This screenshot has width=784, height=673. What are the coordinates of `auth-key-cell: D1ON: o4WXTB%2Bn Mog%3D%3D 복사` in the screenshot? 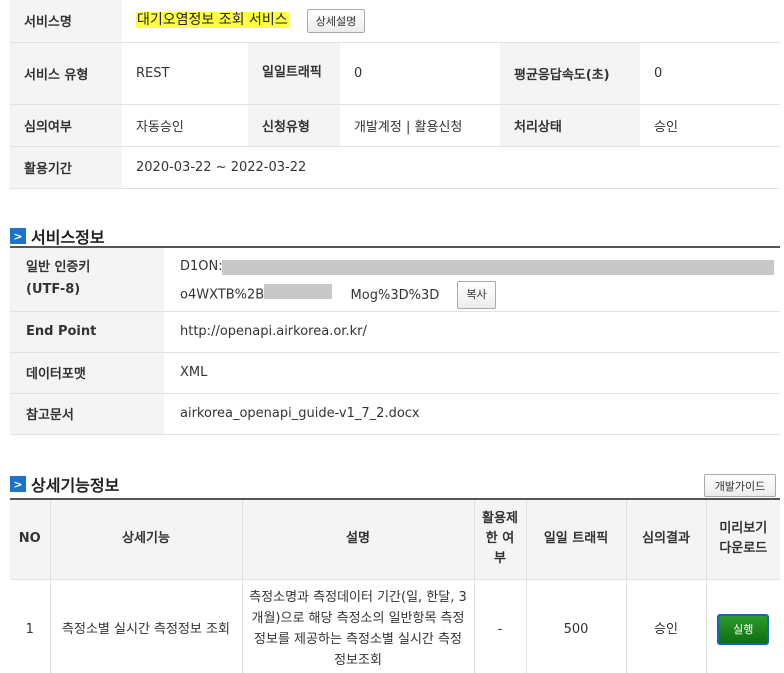 It's located at (472, 279).